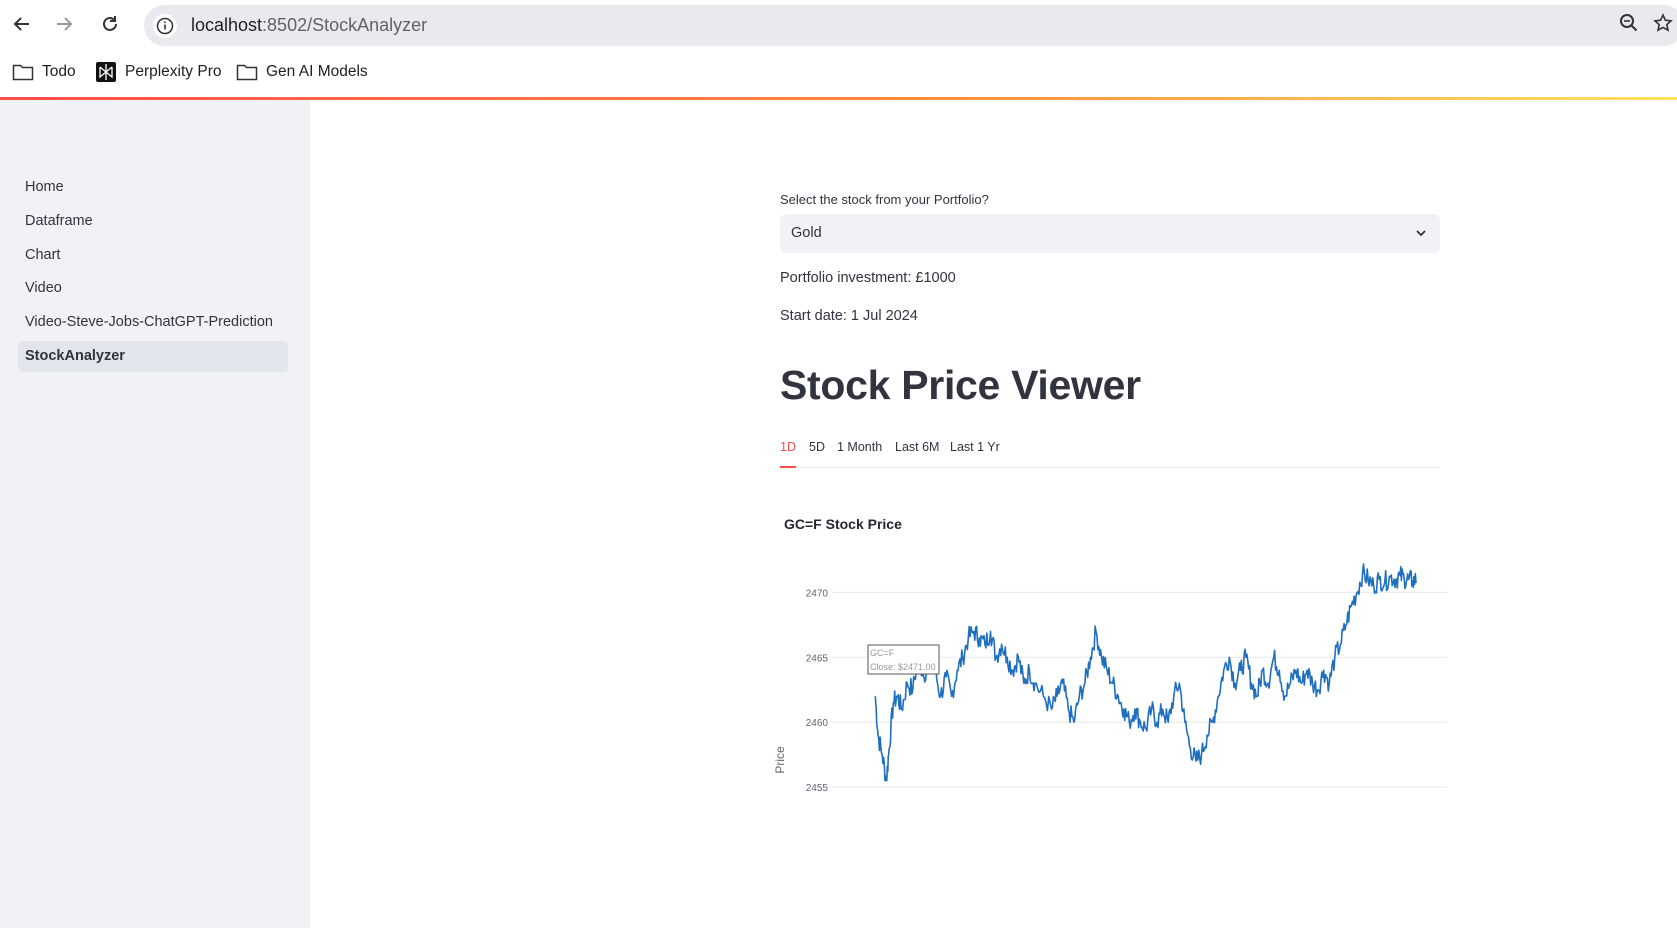 Image resolution: width=1677 pixels, height=928 pixels. Describe the element at coordinates (1663, 23) in the screenshot. I see `star-icon` at that location.